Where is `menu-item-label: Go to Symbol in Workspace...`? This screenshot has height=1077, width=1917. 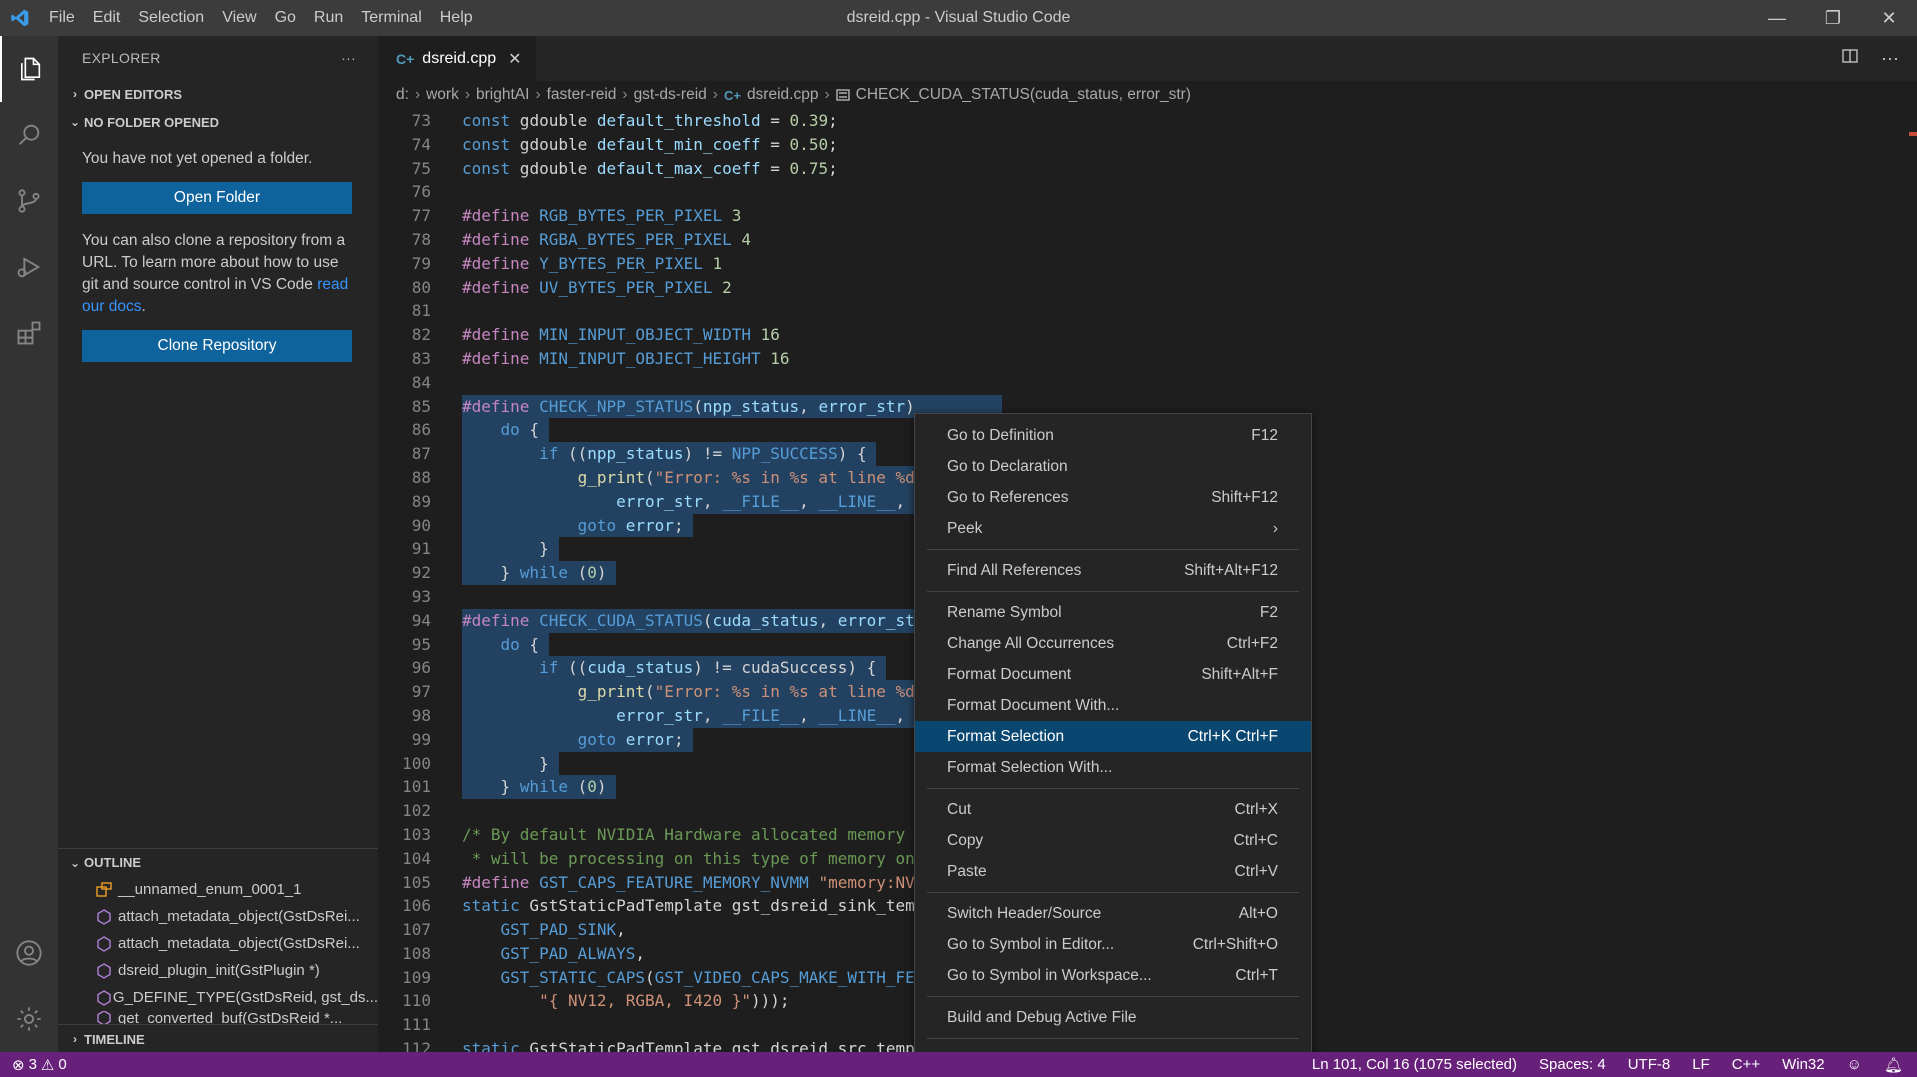
menu-item-label: Go to Symbol in Workspace... is located at coordinates (1049, 975).